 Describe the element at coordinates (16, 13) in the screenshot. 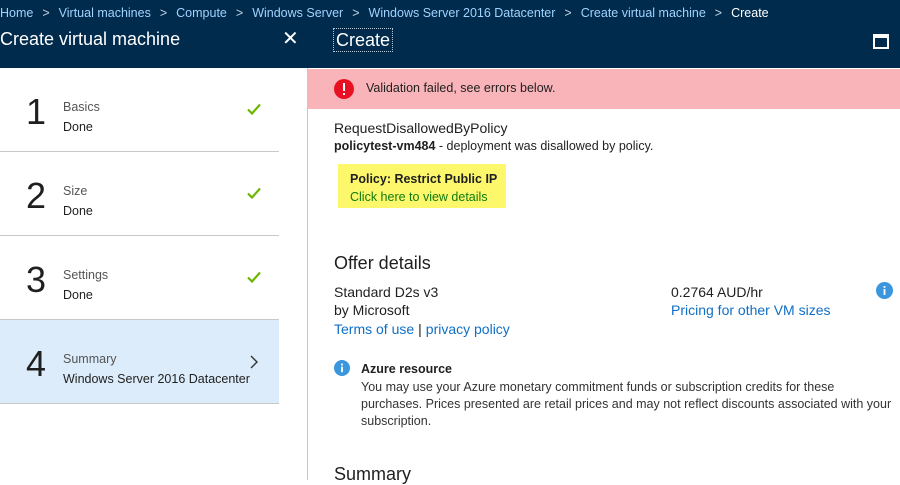

I see `breadcrumb-home: Home` at that location.